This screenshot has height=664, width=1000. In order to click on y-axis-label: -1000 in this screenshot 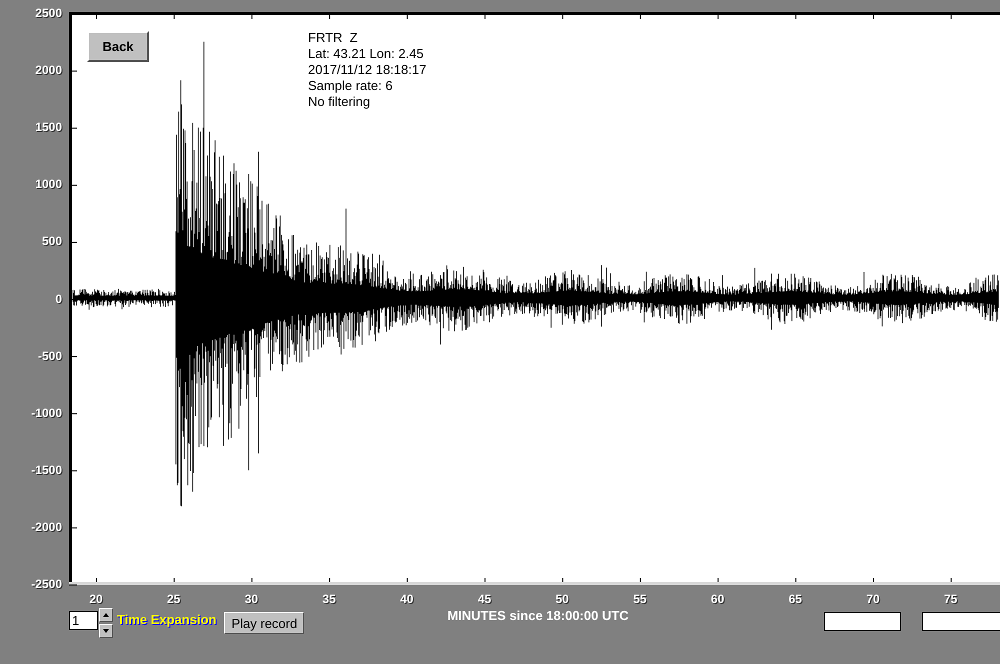, I will do `click(46, 413)`.